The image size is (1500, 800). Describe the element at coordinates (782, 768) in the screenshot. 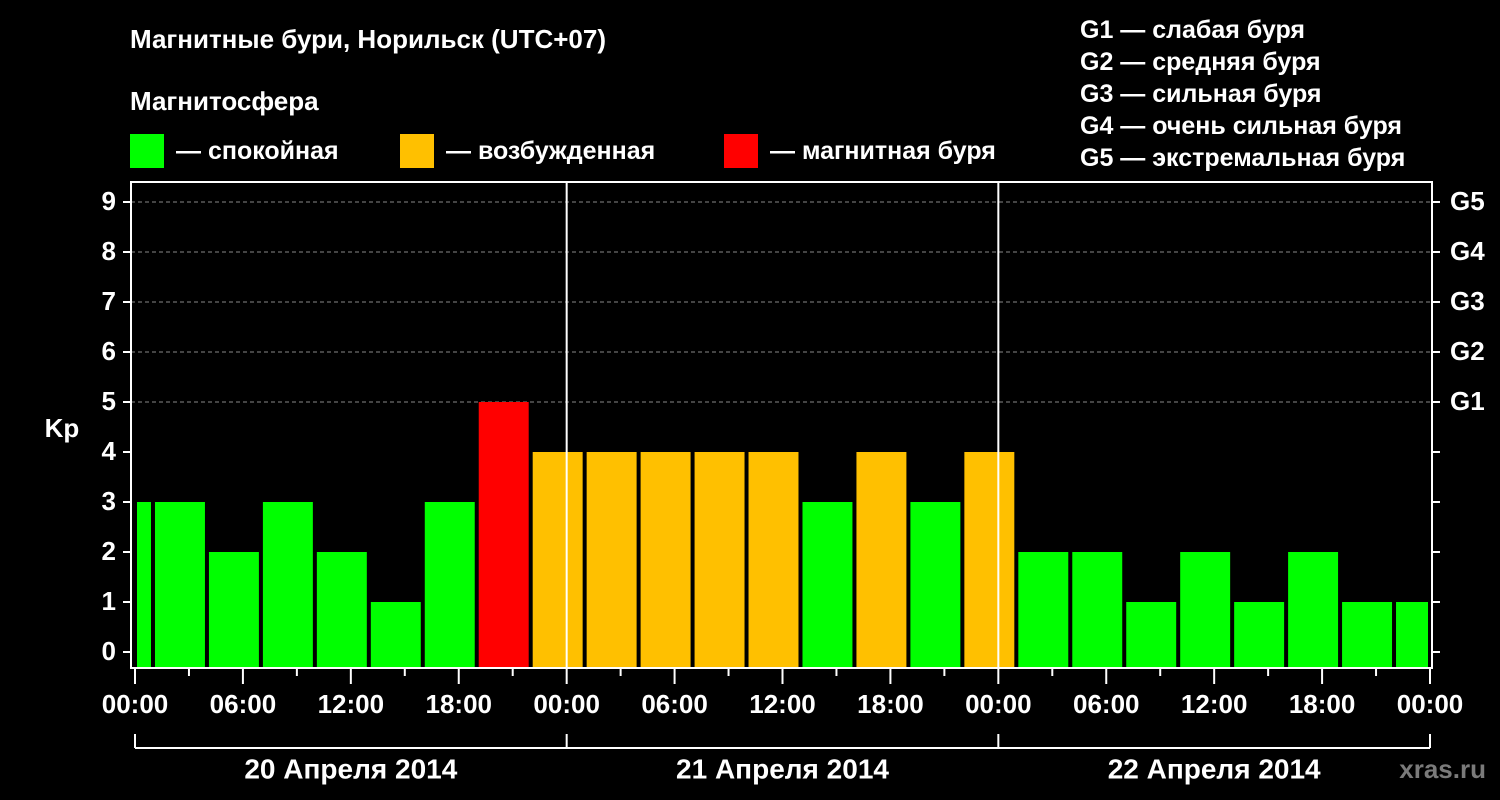

I see `day-label: 21 Апреля 2014` at that location.